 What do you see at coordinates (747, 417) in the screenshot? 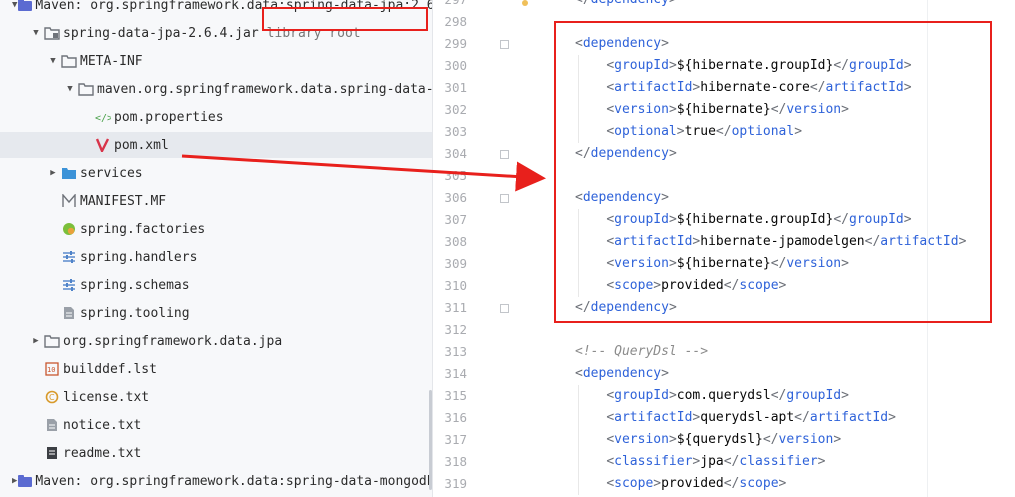
I see `xml-text: querydsl-apt` at bounding box center [747, 417].